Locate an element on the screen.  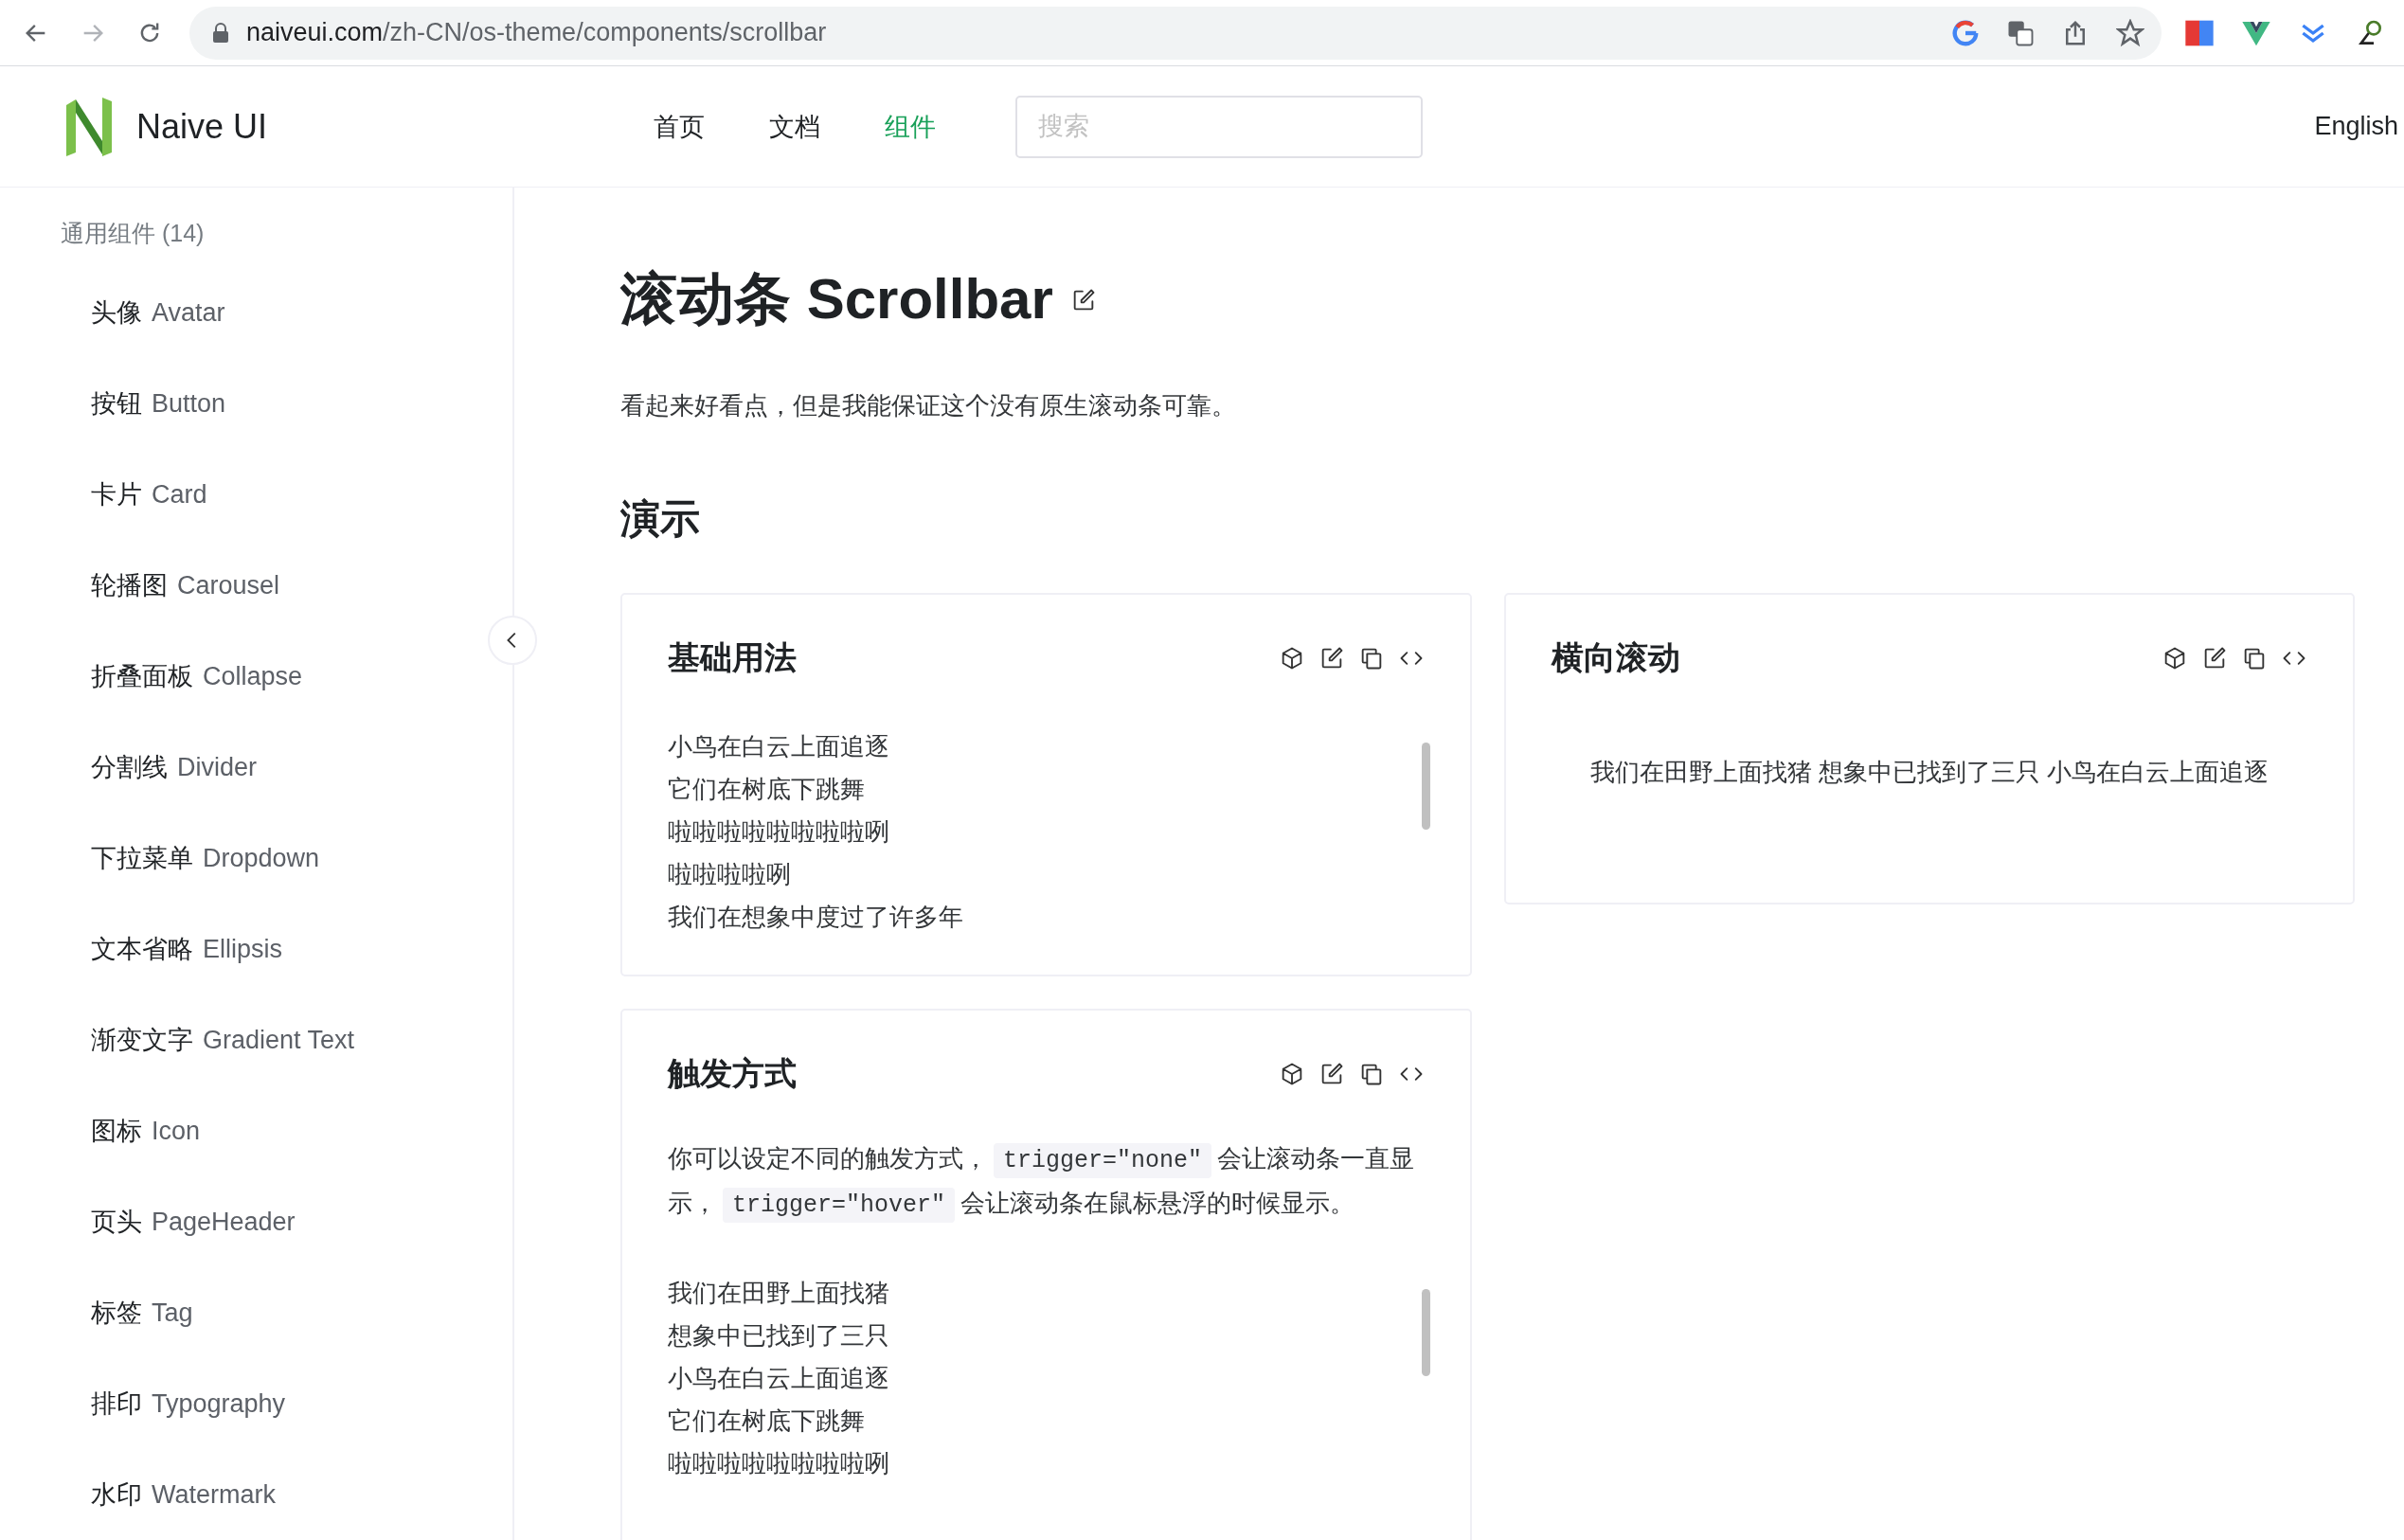
nav-tab: 文档 is located at coordinates (794, 127).